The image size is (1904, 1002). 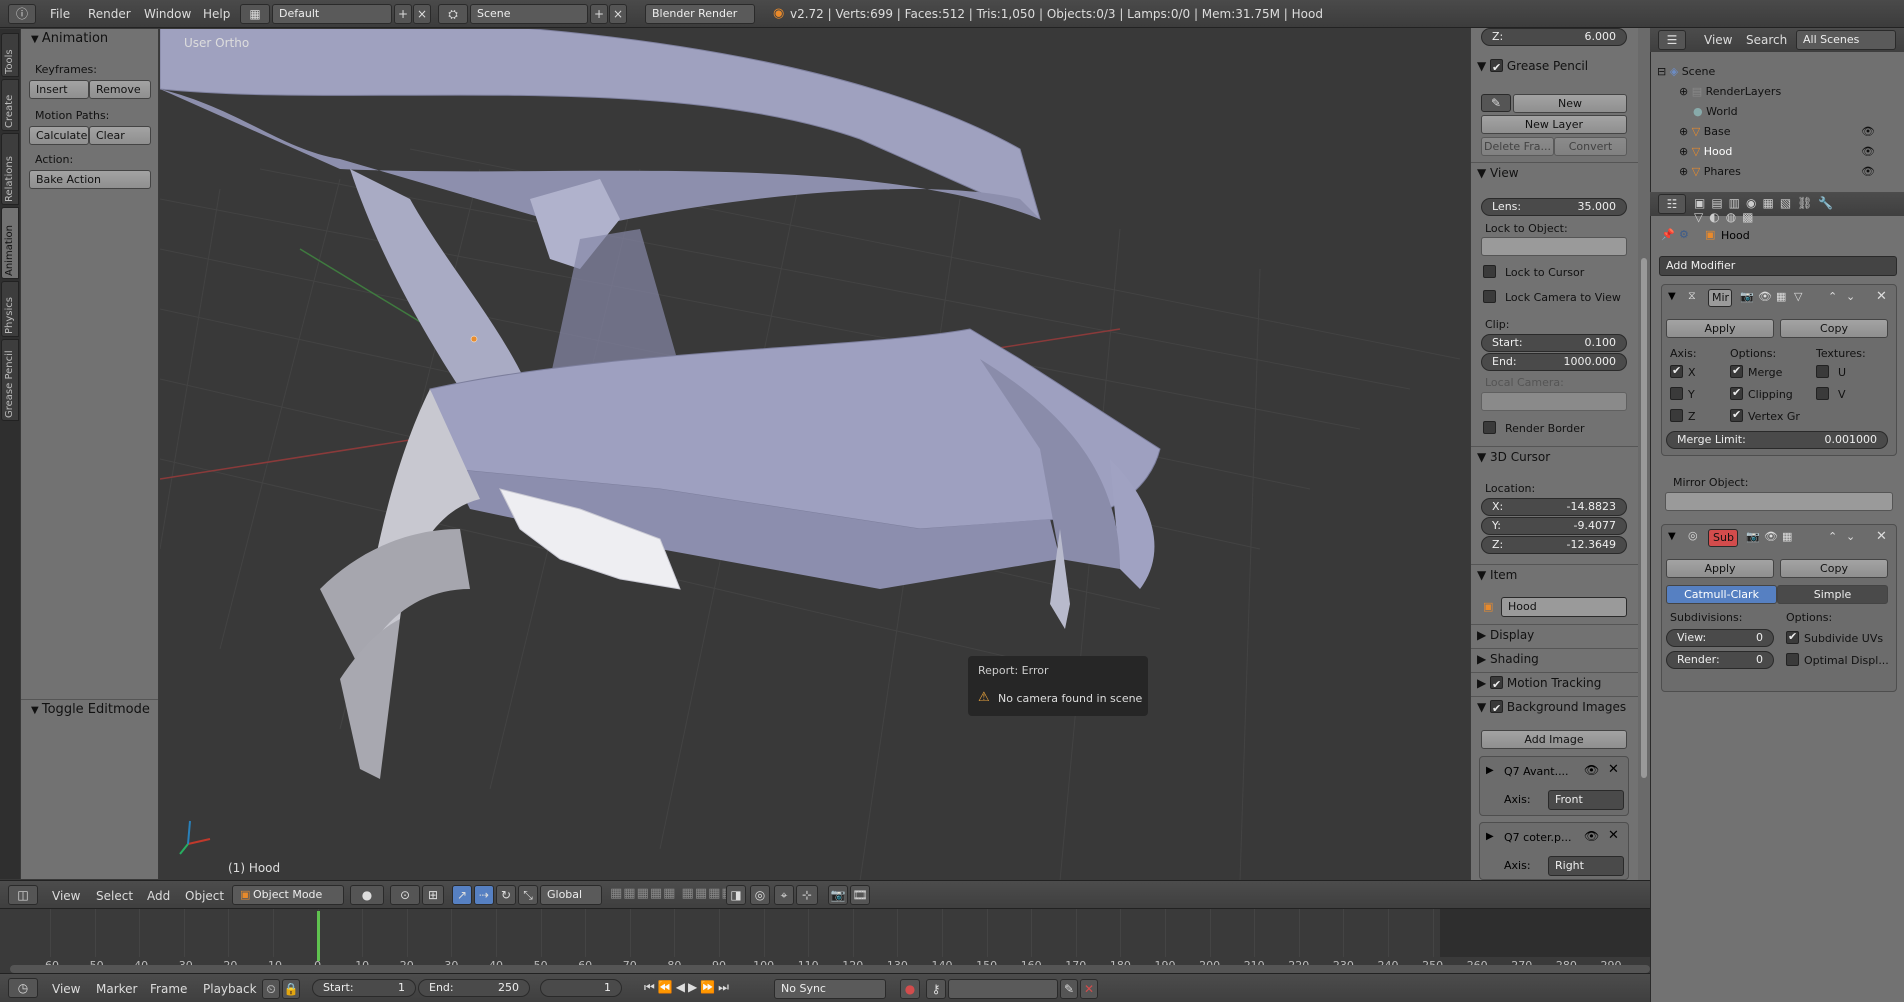 I want to click on tab-physics: Physics, so click(x=10, y=309).